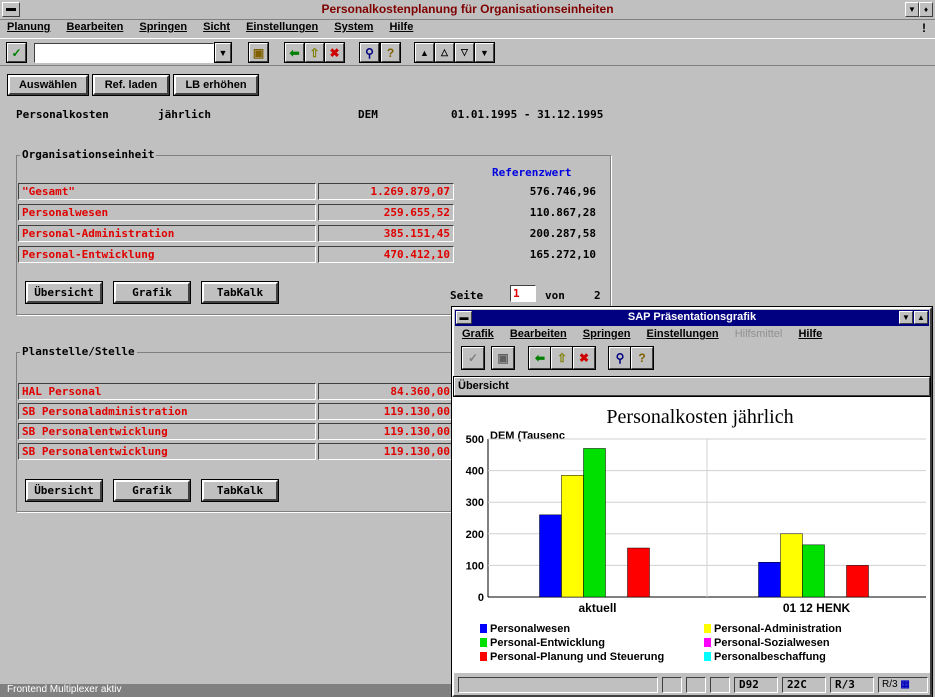 The image size is (935, 697). What do you see at coordinates (64, 689) in the screenshot?
I see `status-text: Frontend Multiplexer aktiv` at bounding box center [64, 689].